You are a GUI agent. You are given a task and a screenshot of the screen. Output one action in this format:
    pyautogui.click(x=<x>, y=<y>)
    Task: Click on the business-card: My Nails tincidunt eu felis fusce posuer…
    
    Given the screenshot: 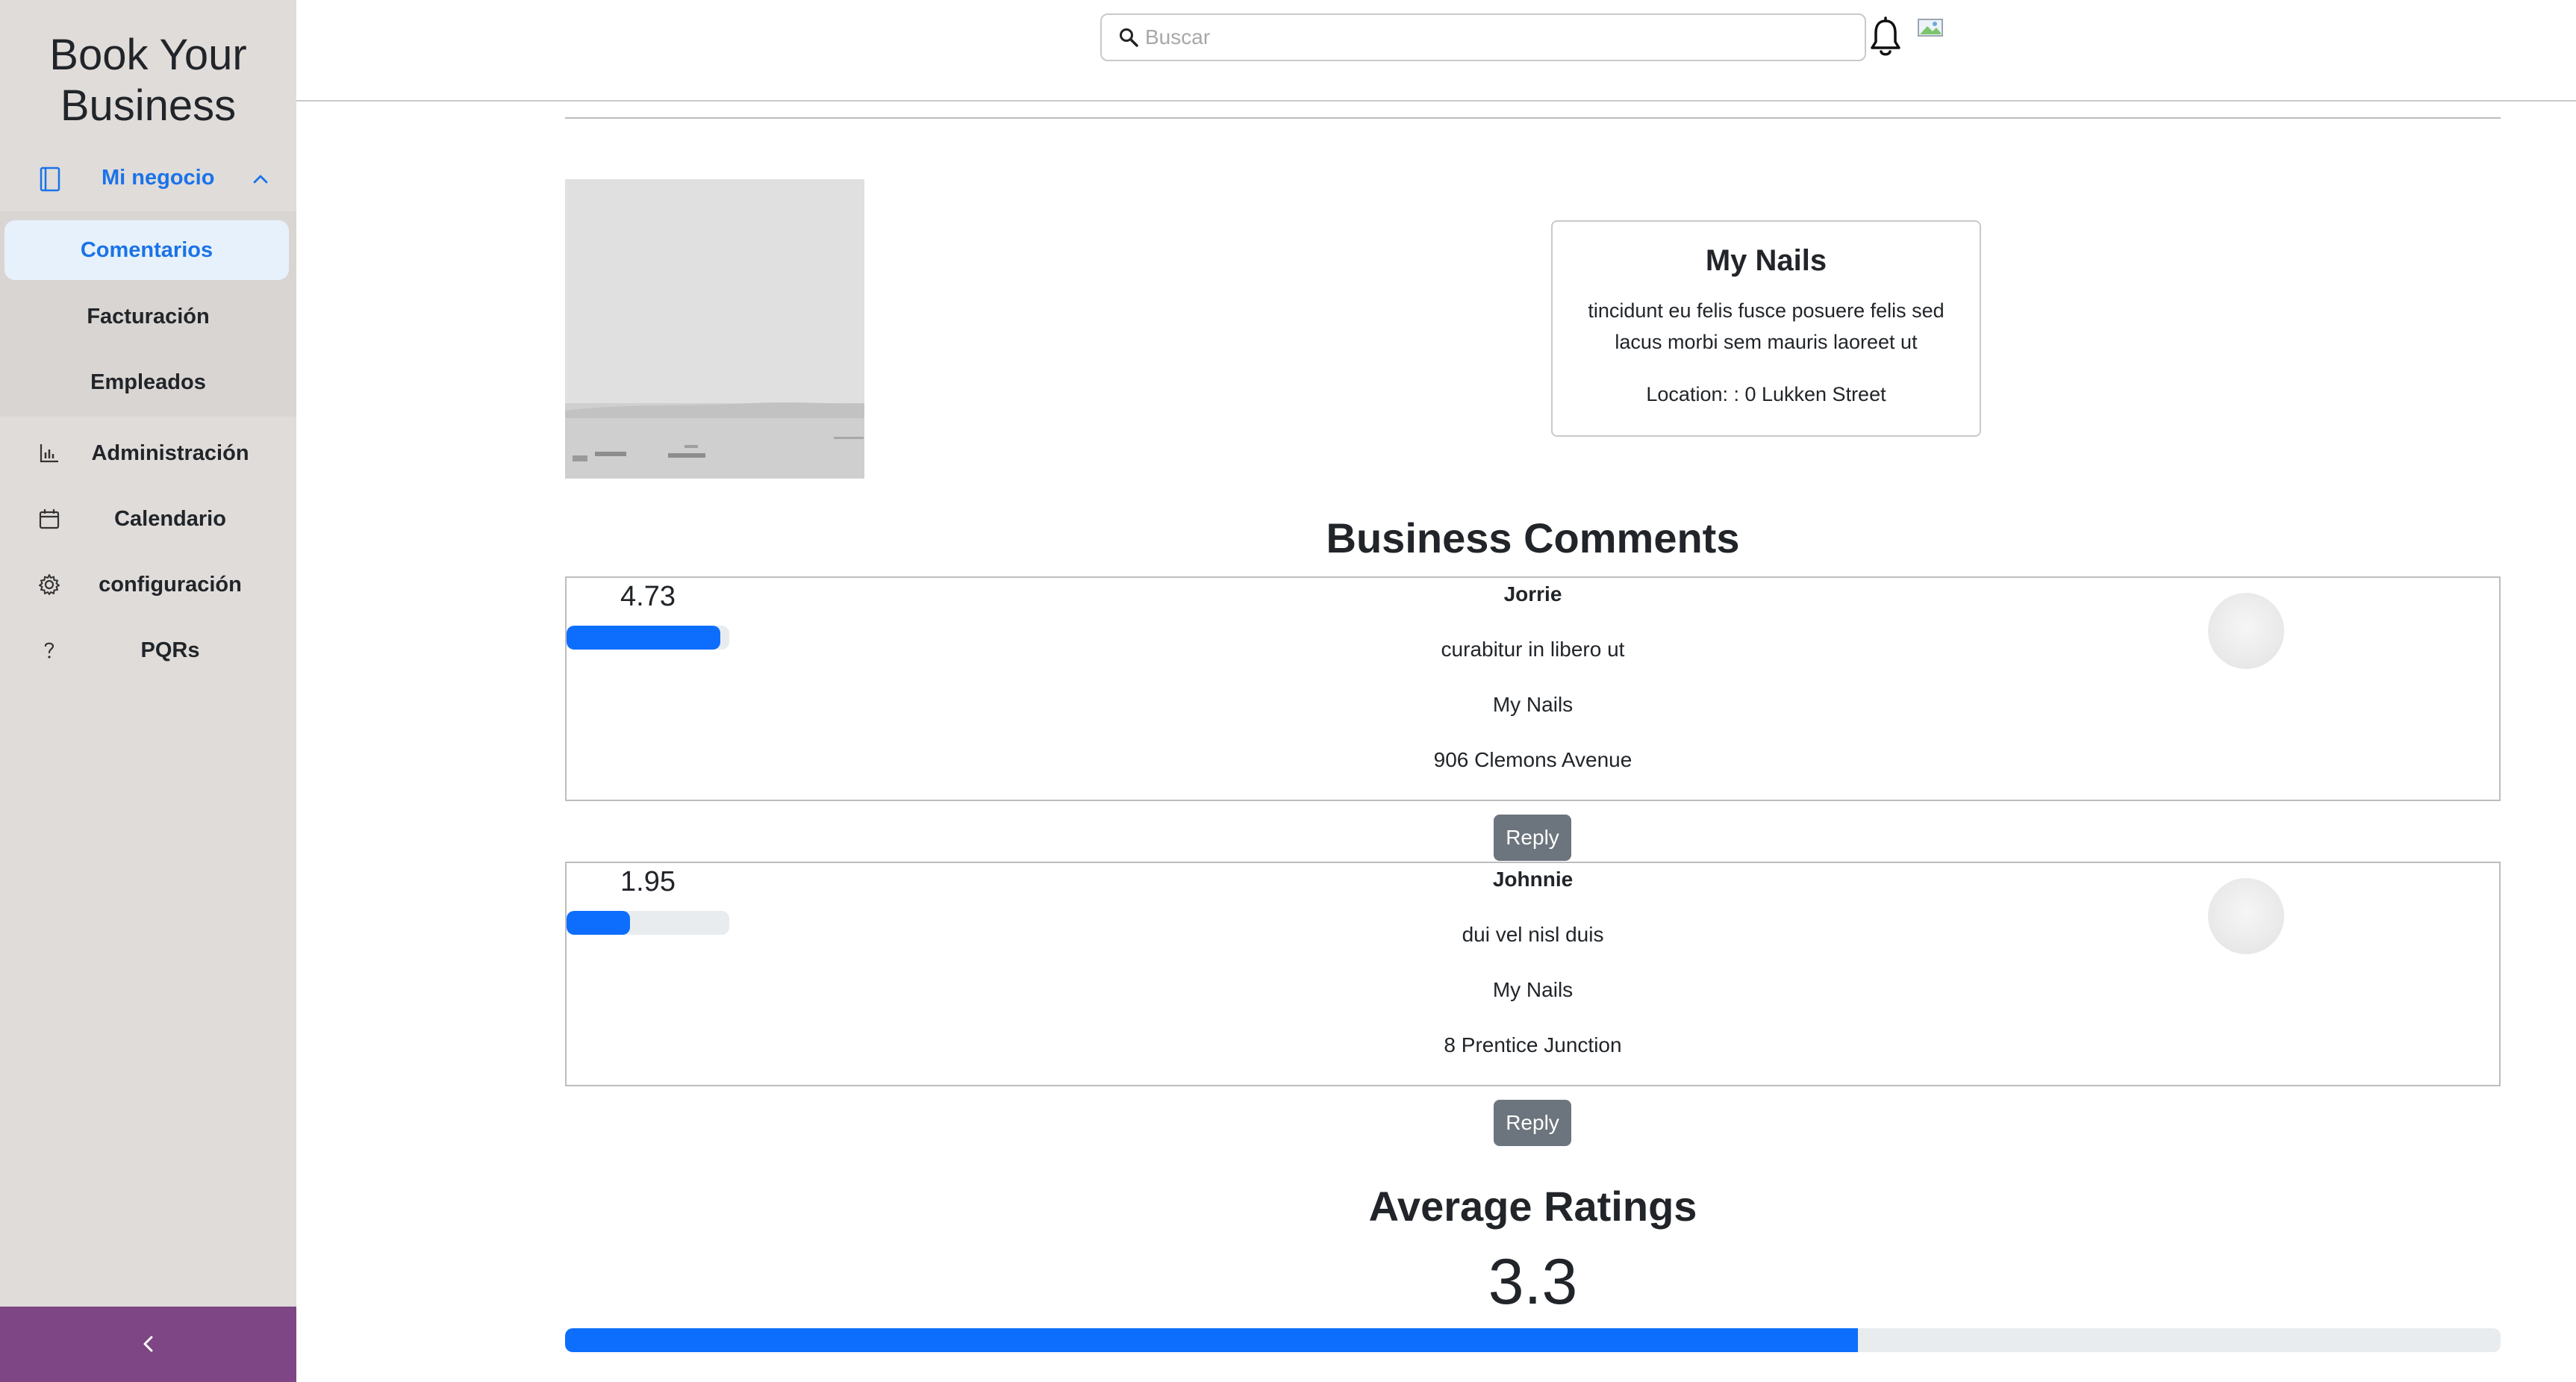 What is the action you would take?
    pyautogui.click(x=1766, y=328)
    